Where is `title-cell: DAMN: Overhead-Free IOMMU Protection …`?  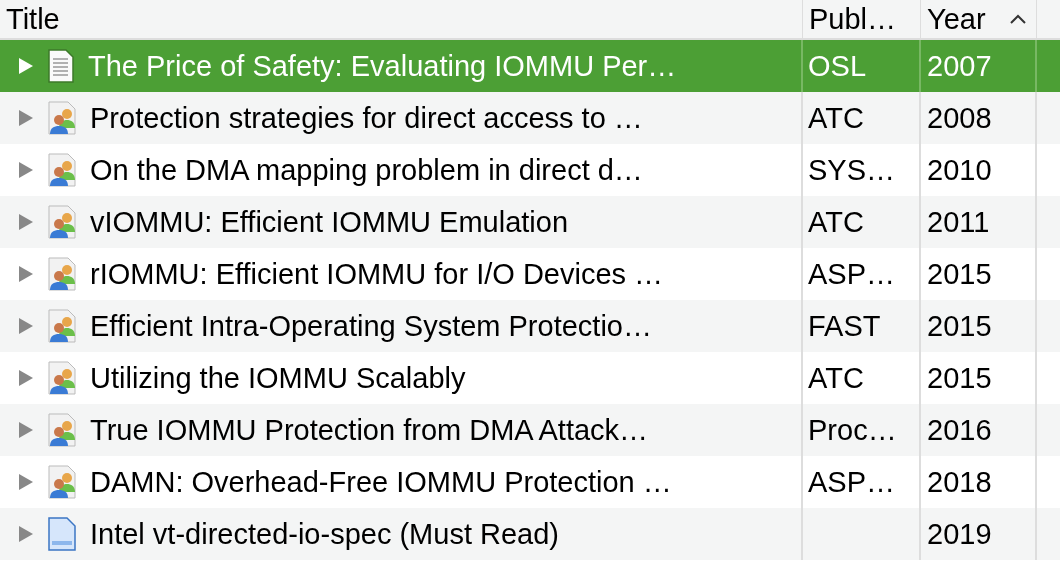
title-cell: DAMN: Overhead-Free IOMMU Protection … is located at coordinates (381, 482).